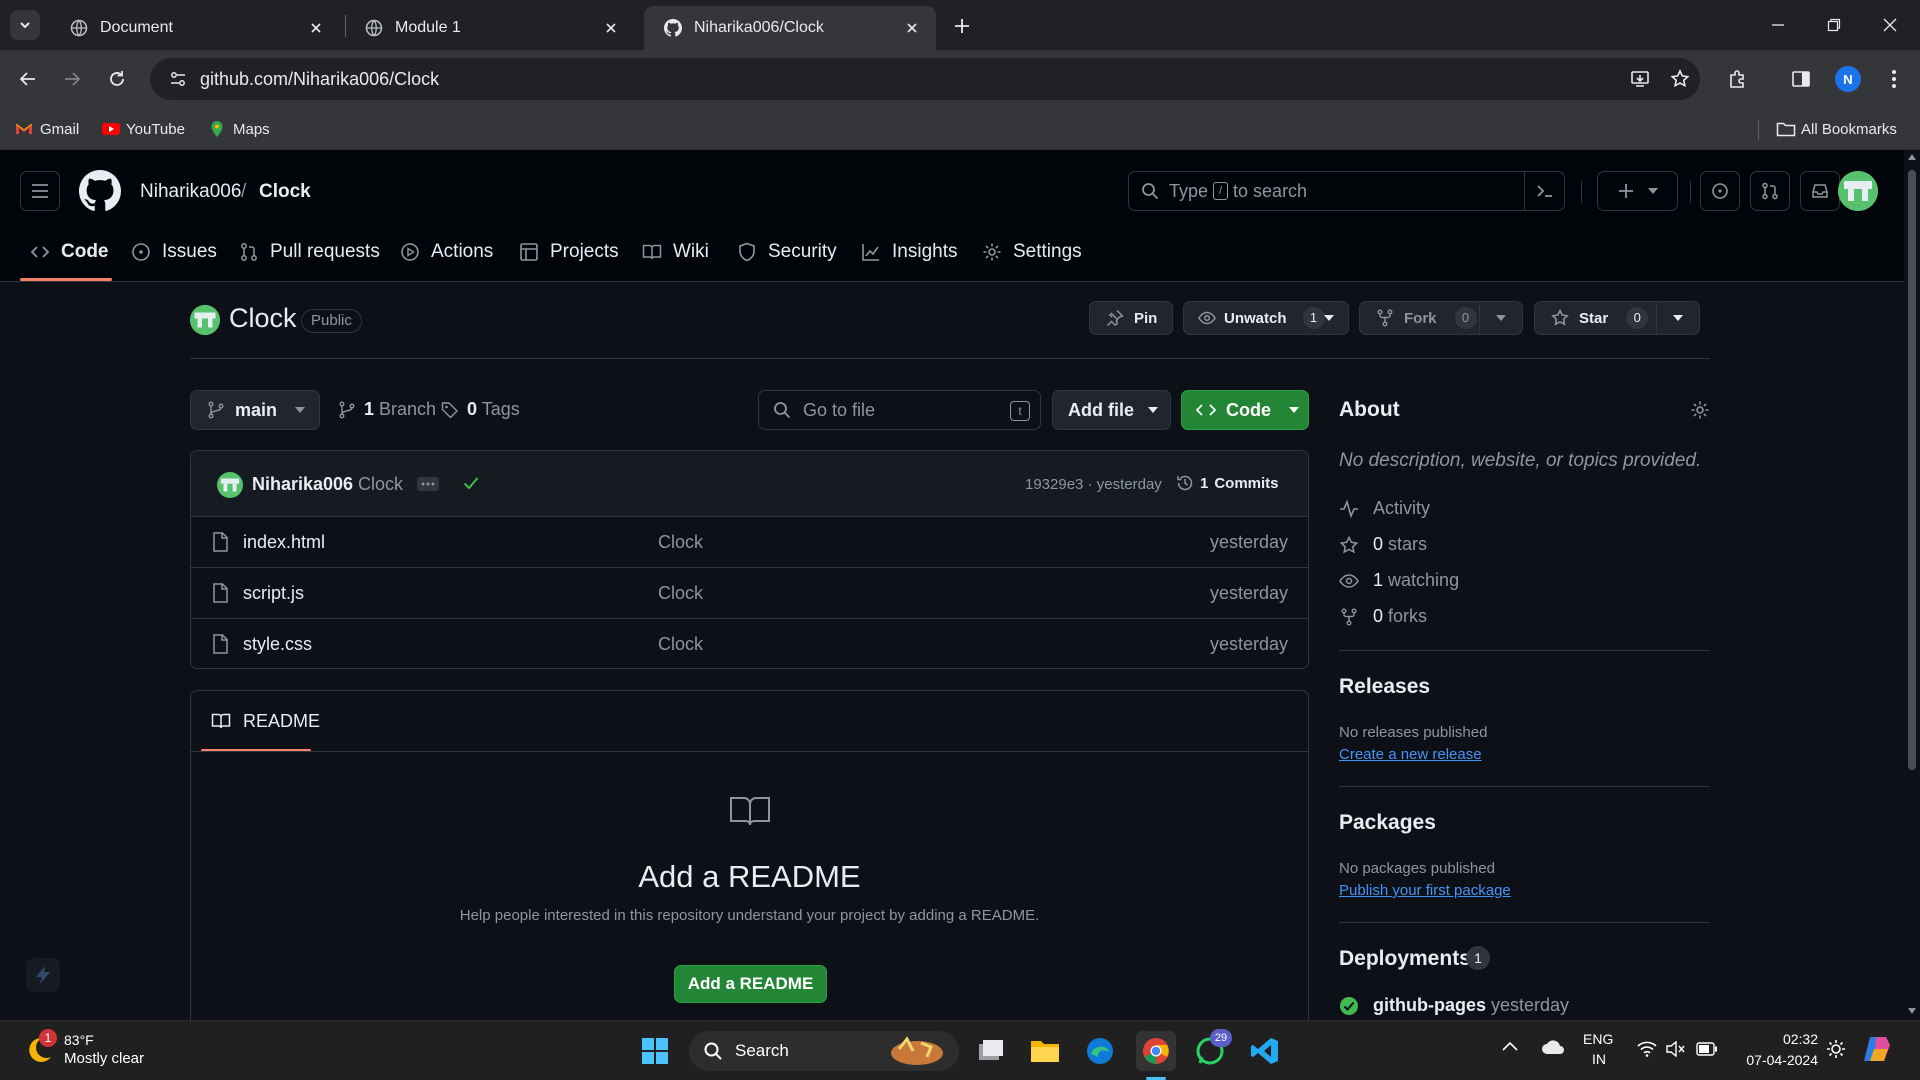  Describe the element at coordinates (1637, 191) in the screenshot. I see `create-new-button` at that location.